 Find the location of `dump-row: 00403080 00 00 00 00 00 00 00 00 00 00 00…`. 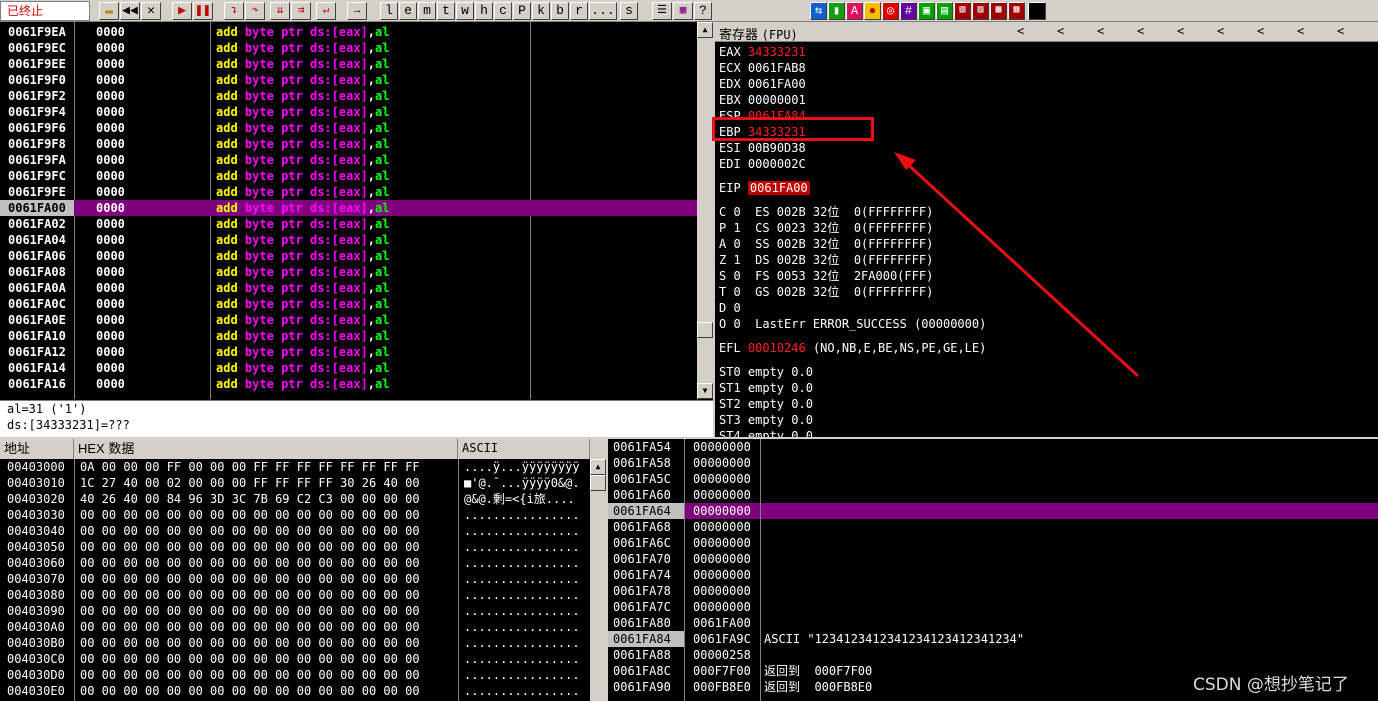

dump-row: 00403080 00 00 00 00 00 00 00 00 00 00 00… is located at coordinates (295, 595).